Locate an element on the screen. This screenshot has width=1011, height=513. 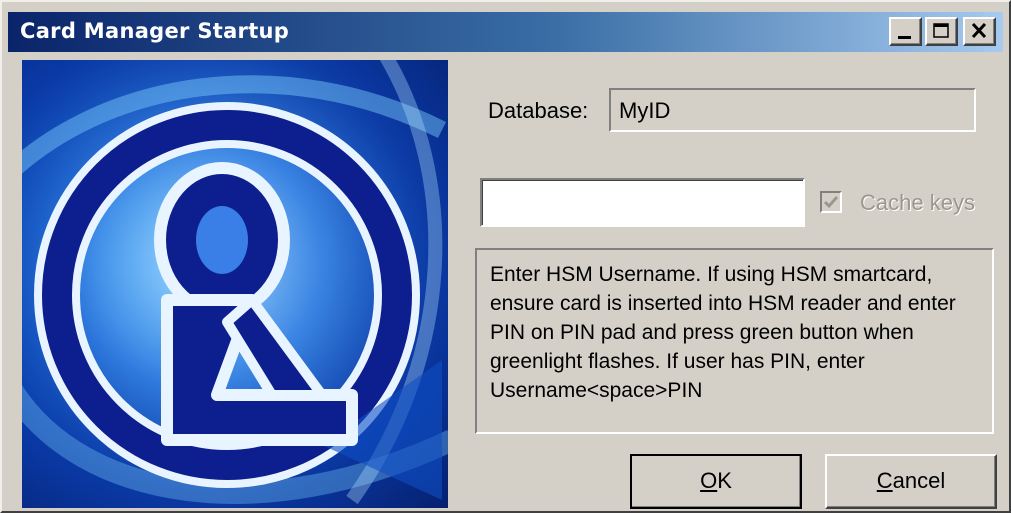
minimize-icon is located at coordinates (904, 37).